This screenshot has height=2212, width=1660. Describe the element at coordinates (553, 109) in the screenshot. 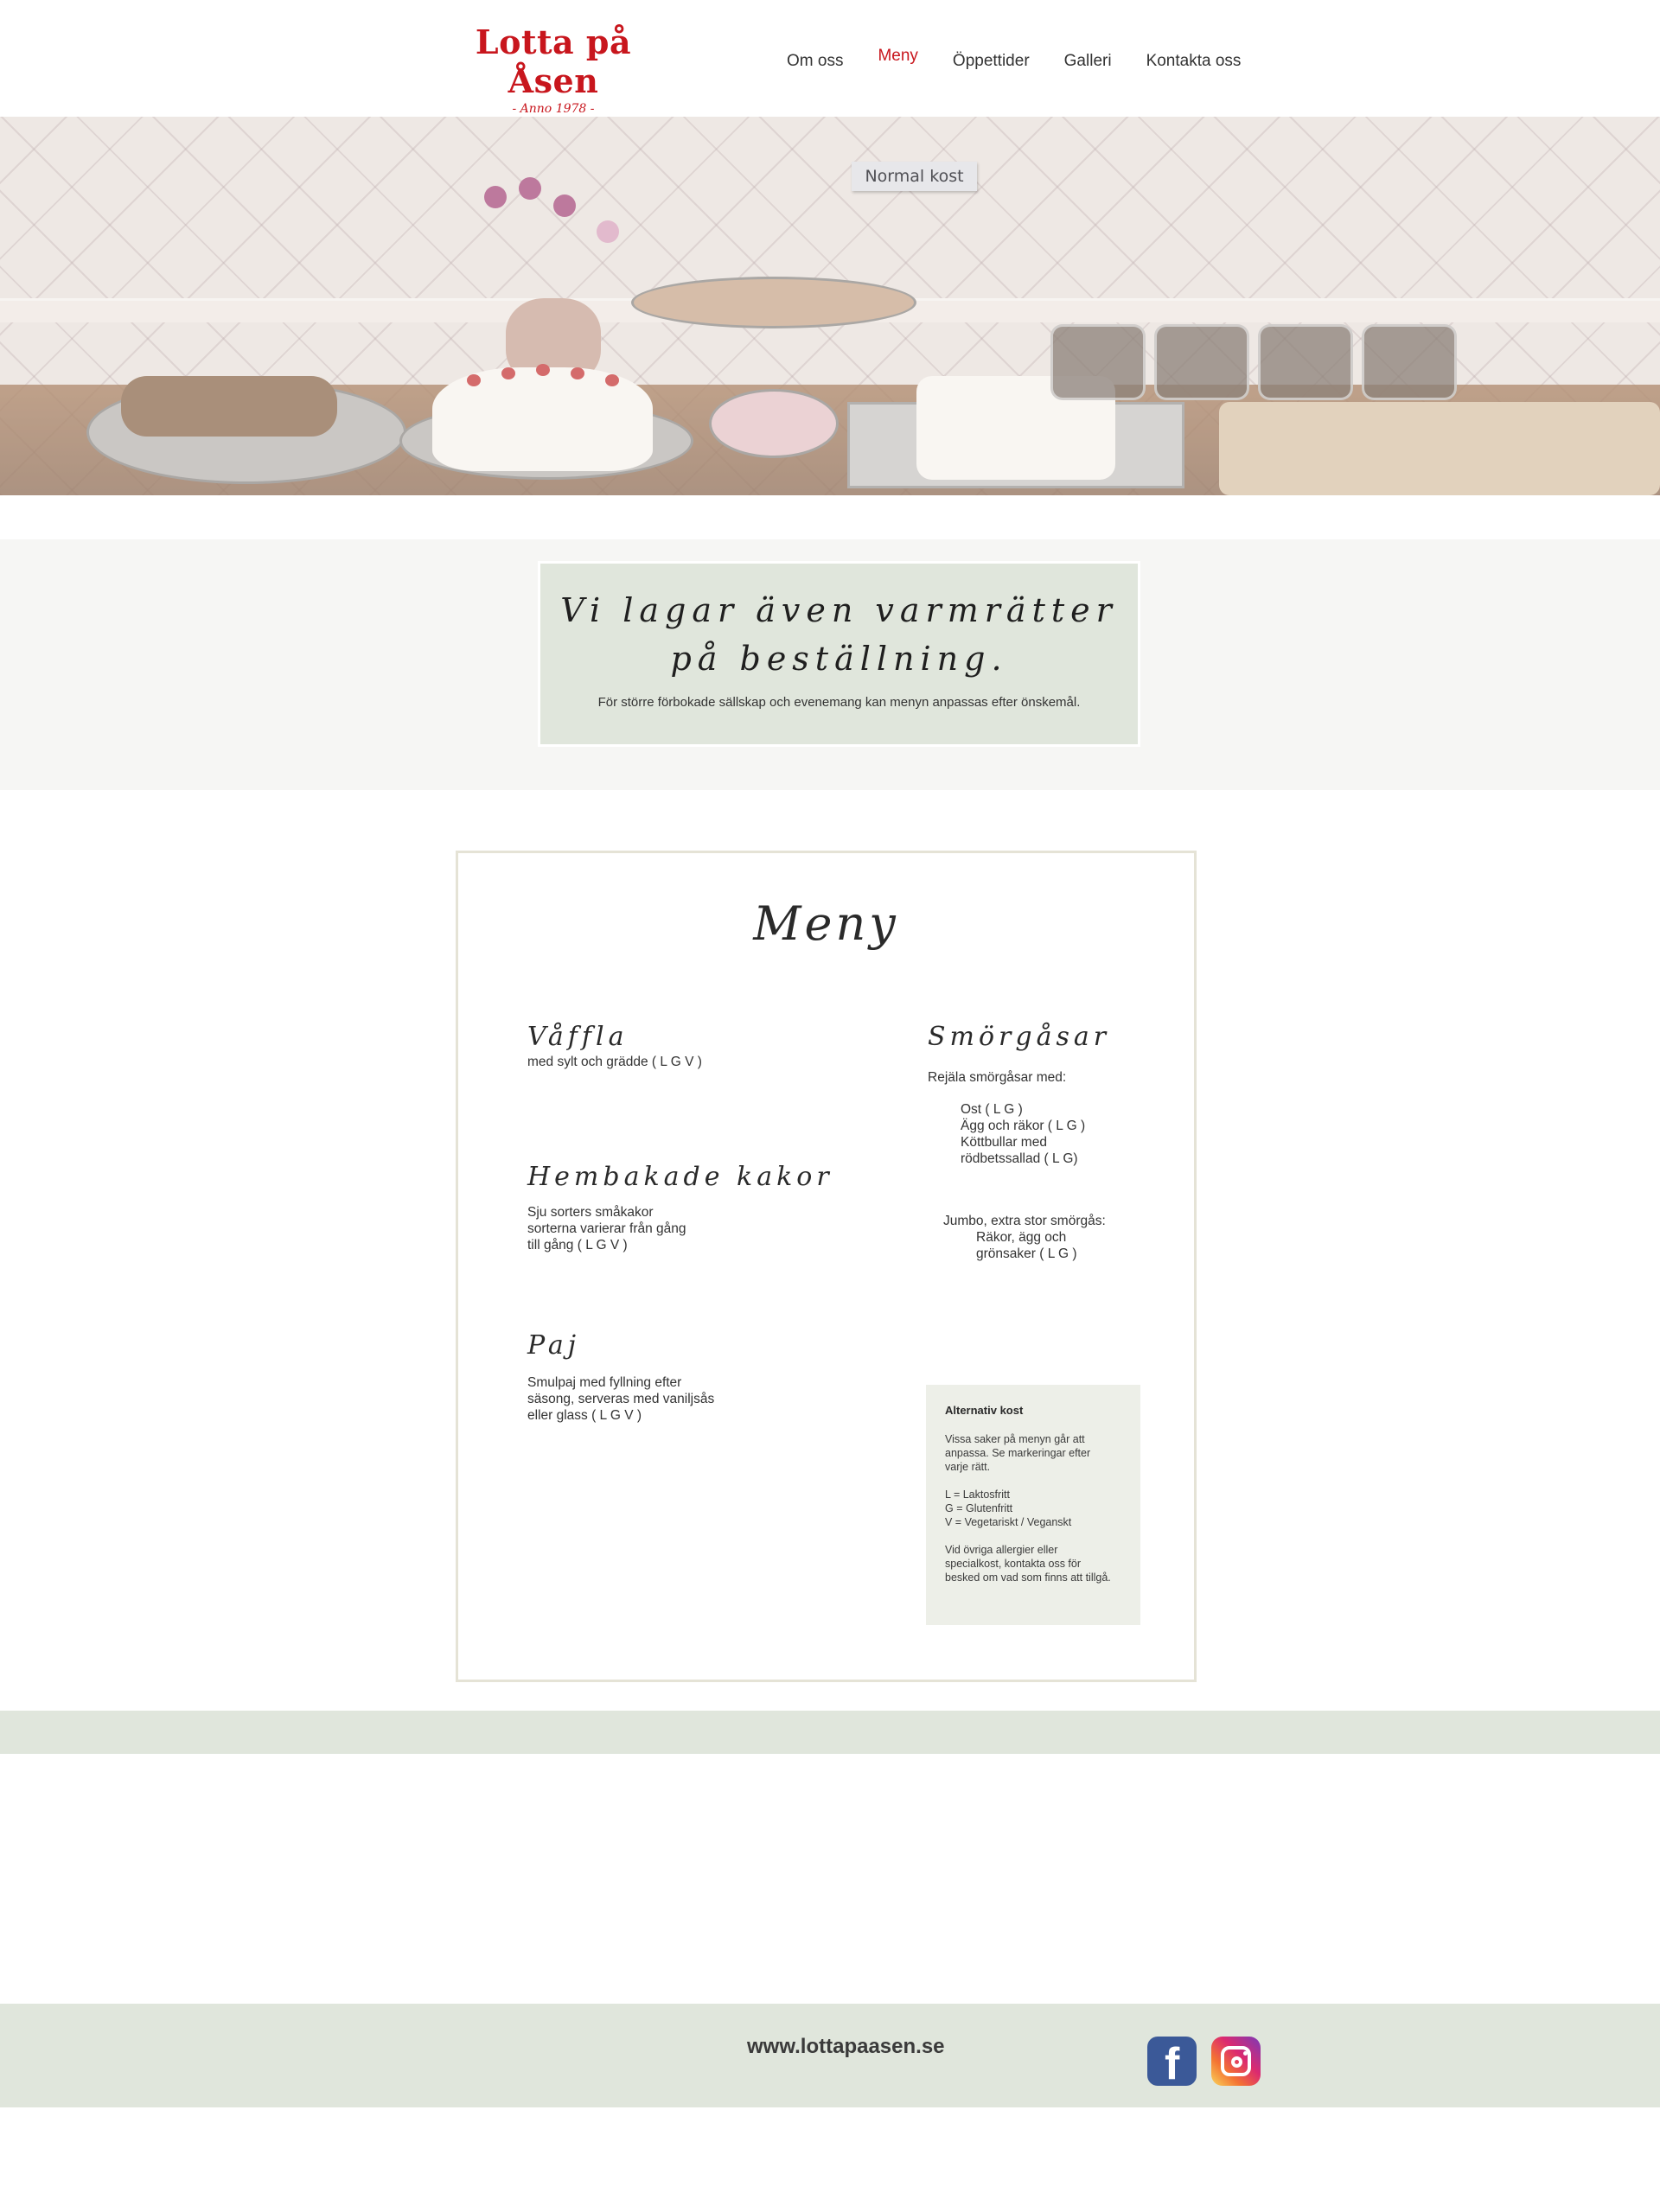

I see `logo-subtitle: - Anno 1978 -` at that location.